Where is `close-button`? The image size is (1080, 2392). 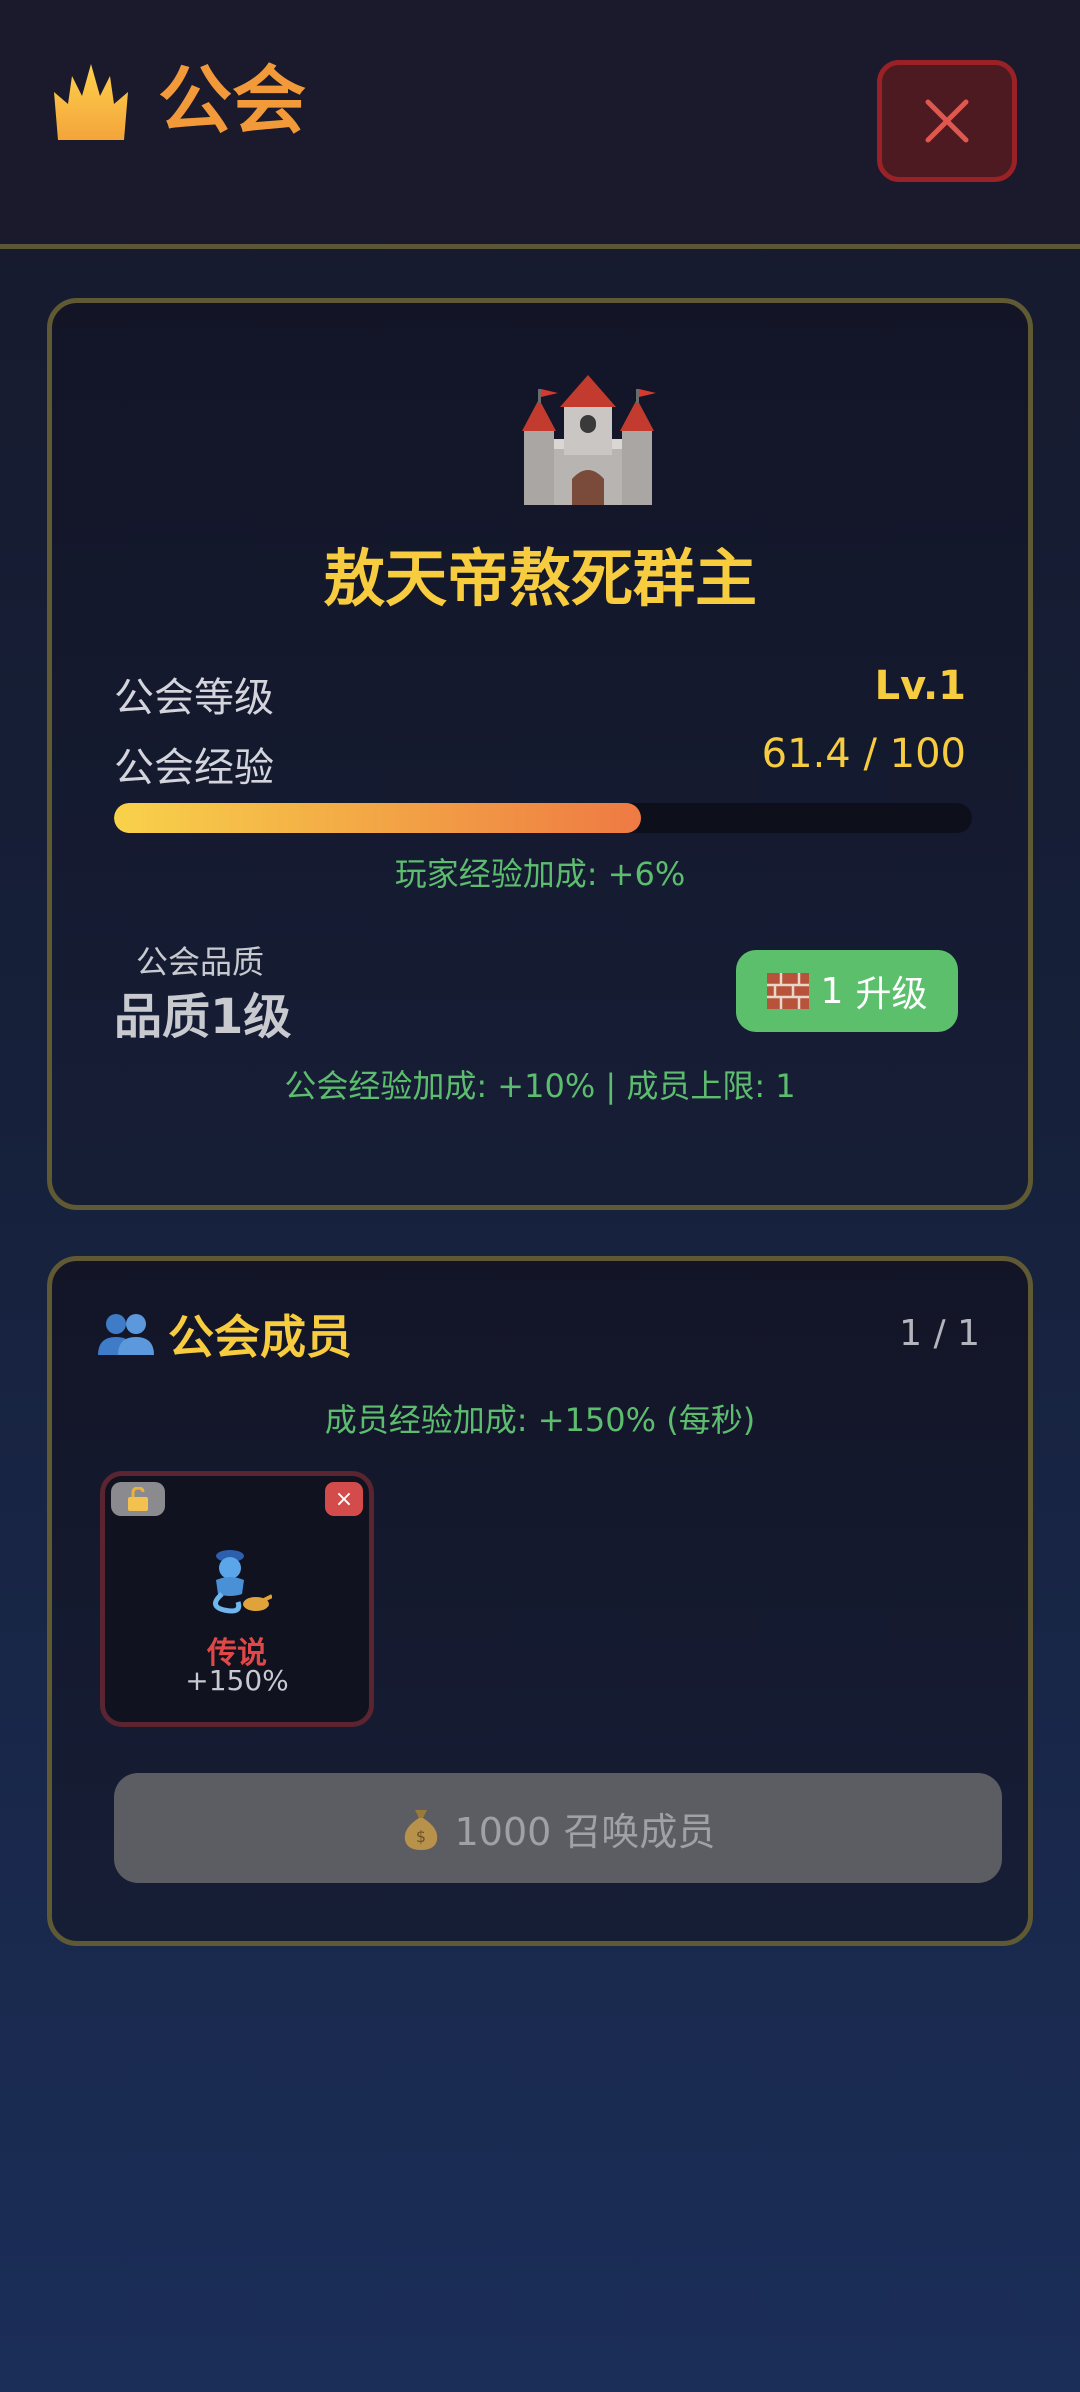
close-button is located at coordinates (947, 121).